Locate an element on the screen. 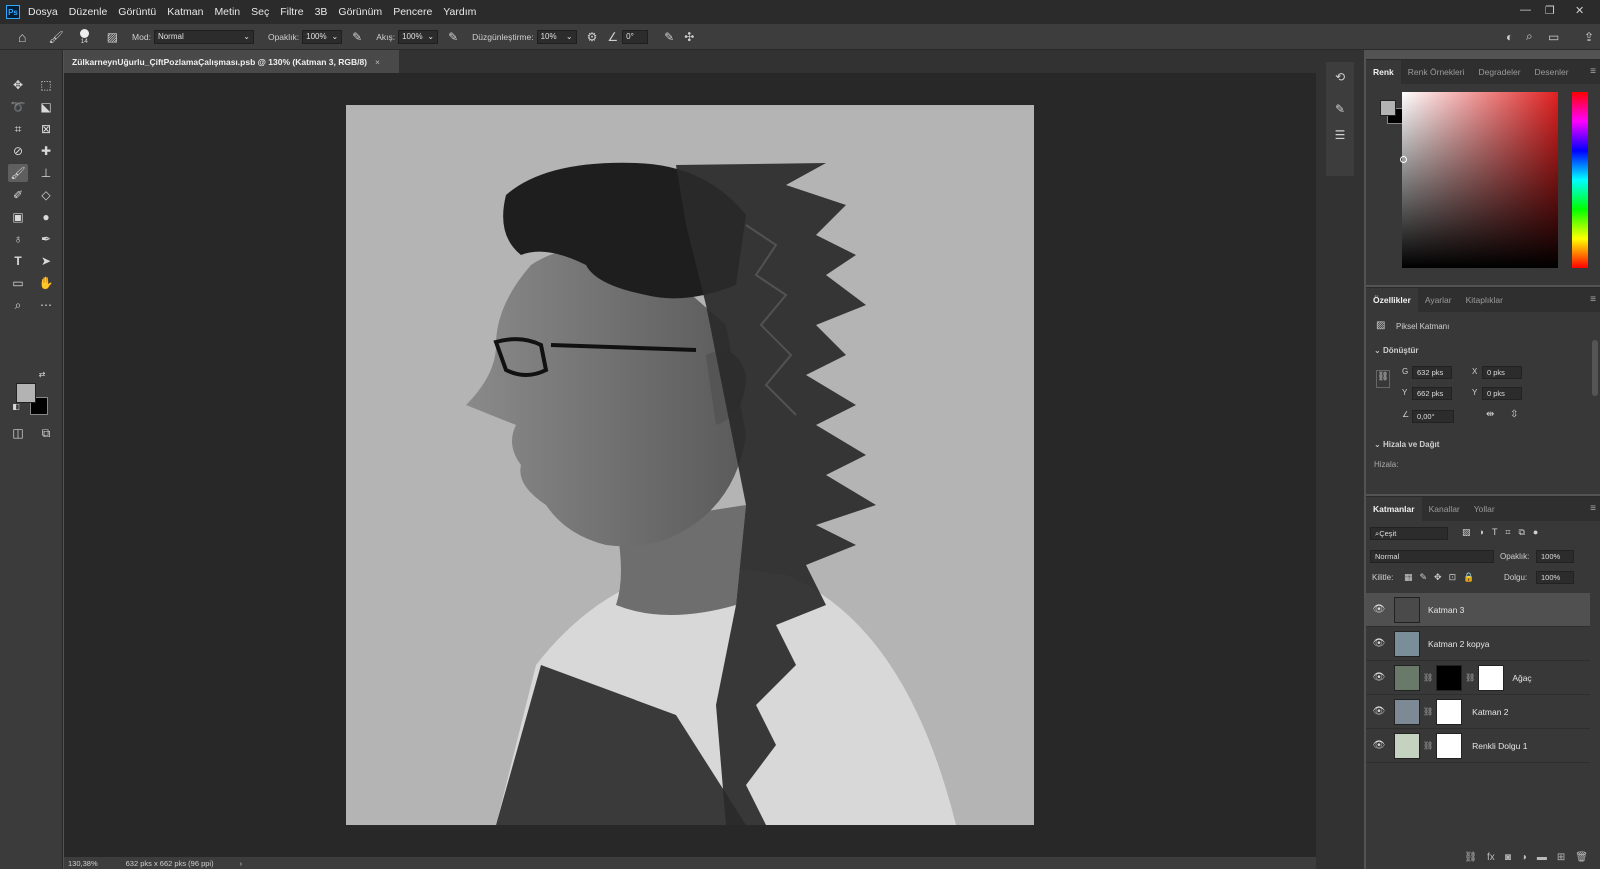 The width and height of the screenshot is (1600, 869). x-field: 0 pks is located at coordinates (1502, 372).